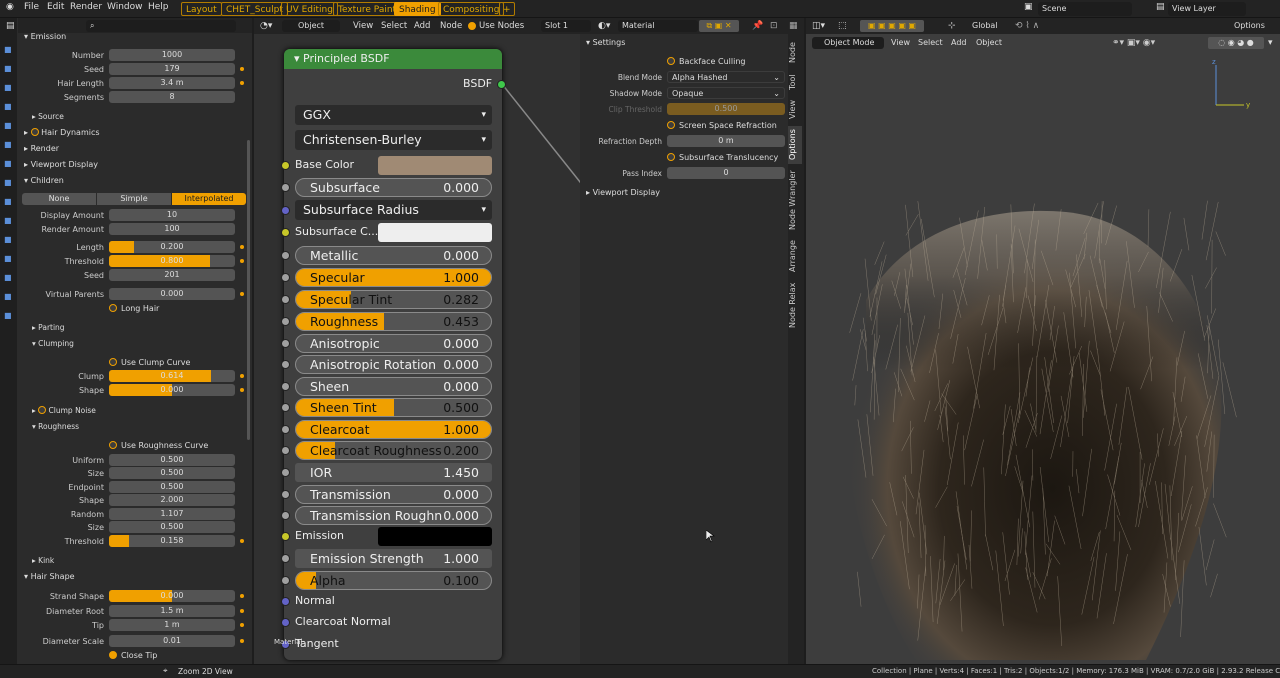 This screenshot has width=1280, height=678. What do you see at coordinates (363, 26) in the screenshot?
I see `menu-view: View` at bounding box center [363, 26].